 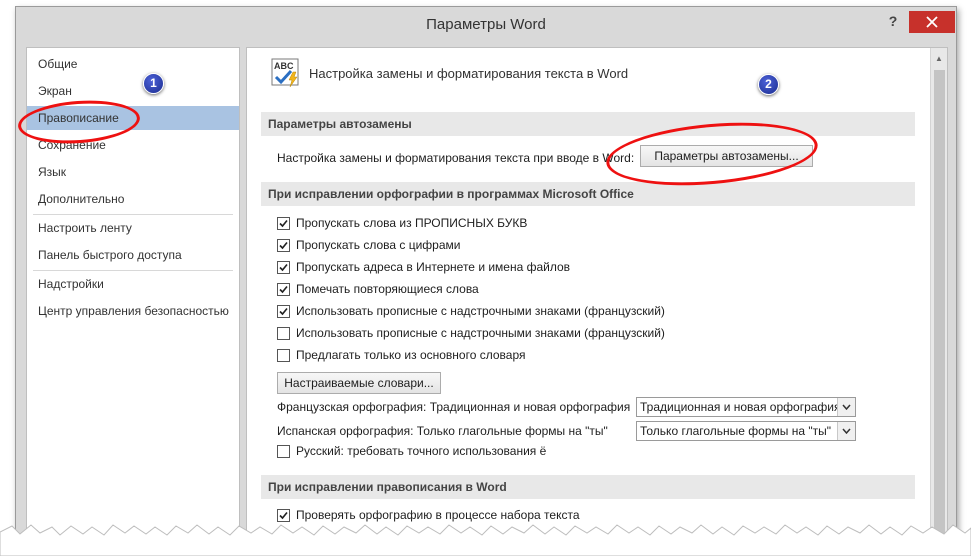 I want to click on title-bar: Параметры Word ?, so click(x=486, y=23).